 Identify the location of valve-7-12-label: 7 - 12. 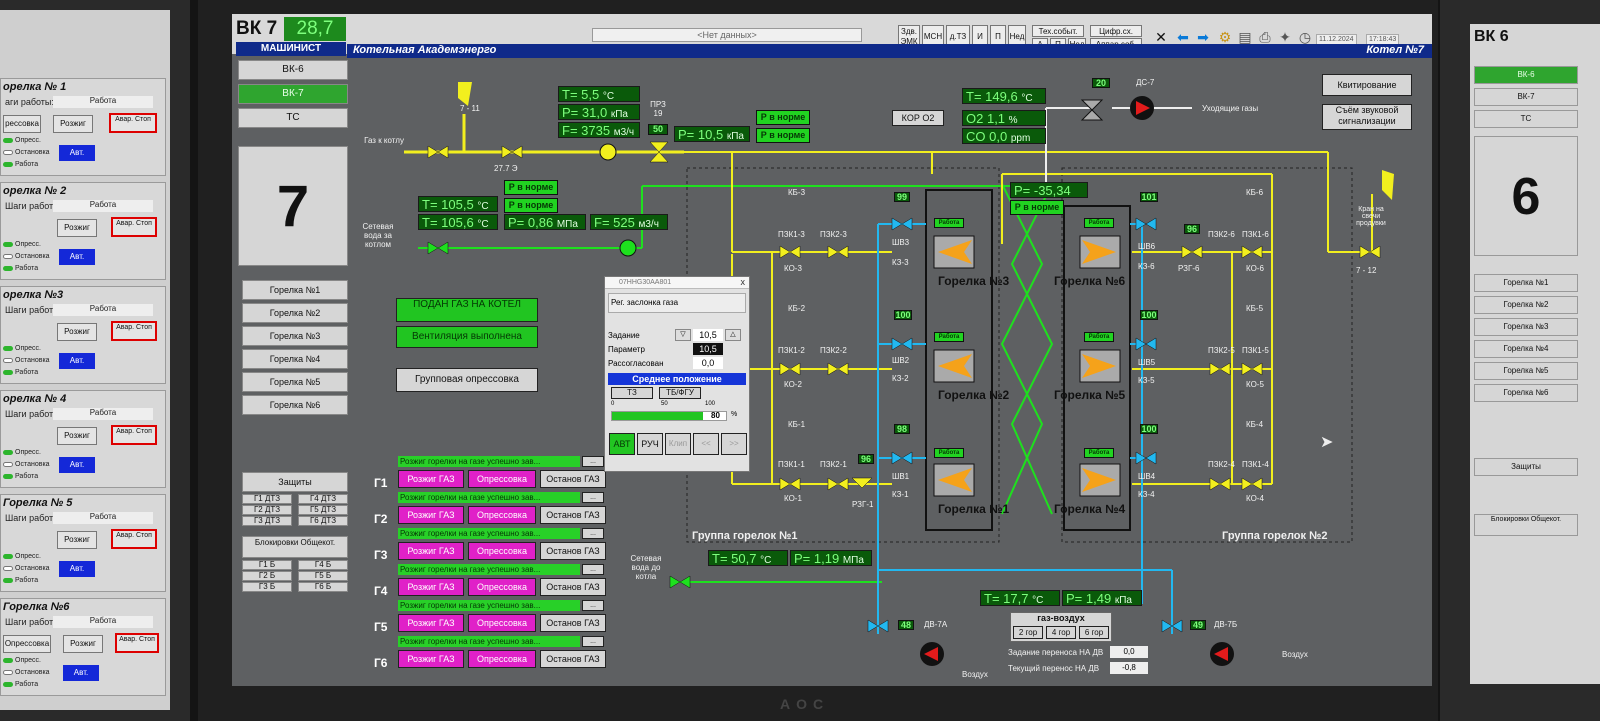
(1366, 270).